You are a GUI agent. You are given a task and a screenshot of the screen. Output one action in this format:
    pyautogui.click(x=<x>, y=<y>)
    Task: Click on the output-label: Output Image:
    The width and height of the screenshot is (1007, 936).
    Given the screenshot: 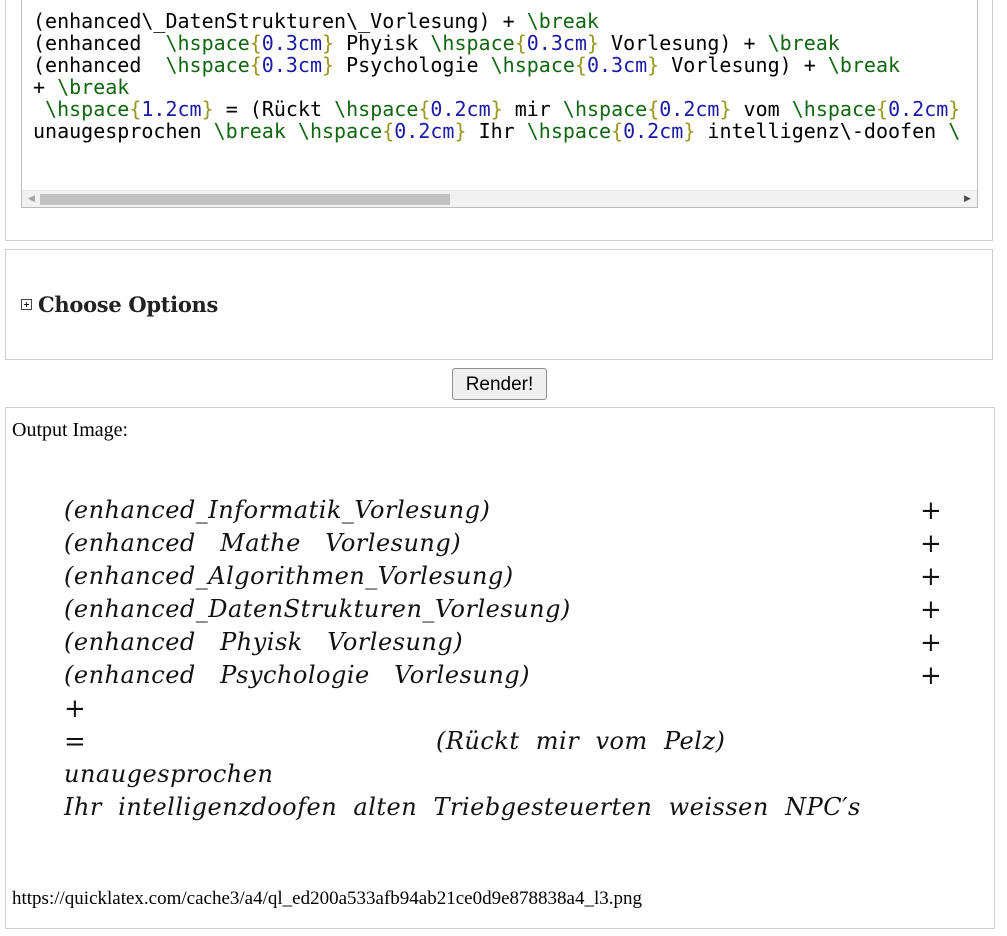 What is the action you would take?
    pyautogui.click(x=70, y=430)
    